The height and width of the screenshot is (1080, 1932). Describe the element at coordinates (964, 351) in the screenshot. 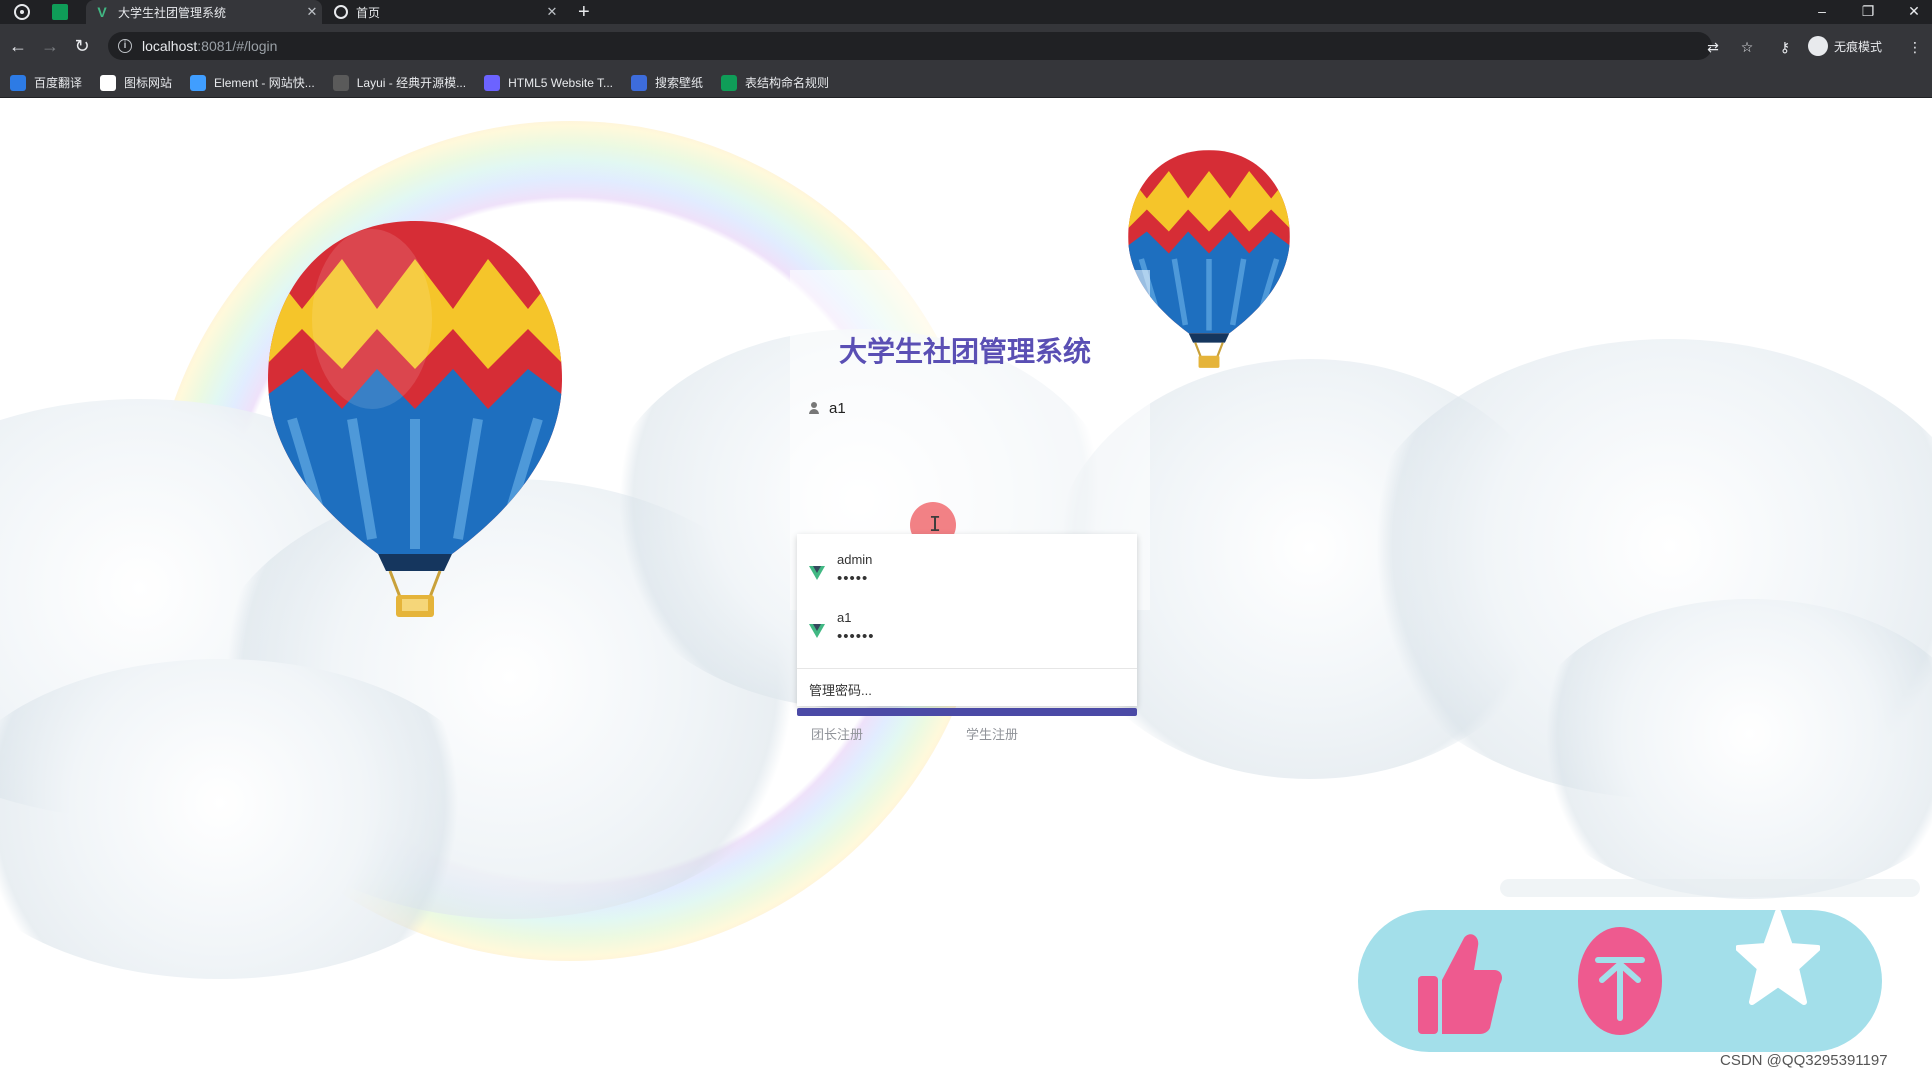

I see `page-title: 大学生社团管理系统` at that location.